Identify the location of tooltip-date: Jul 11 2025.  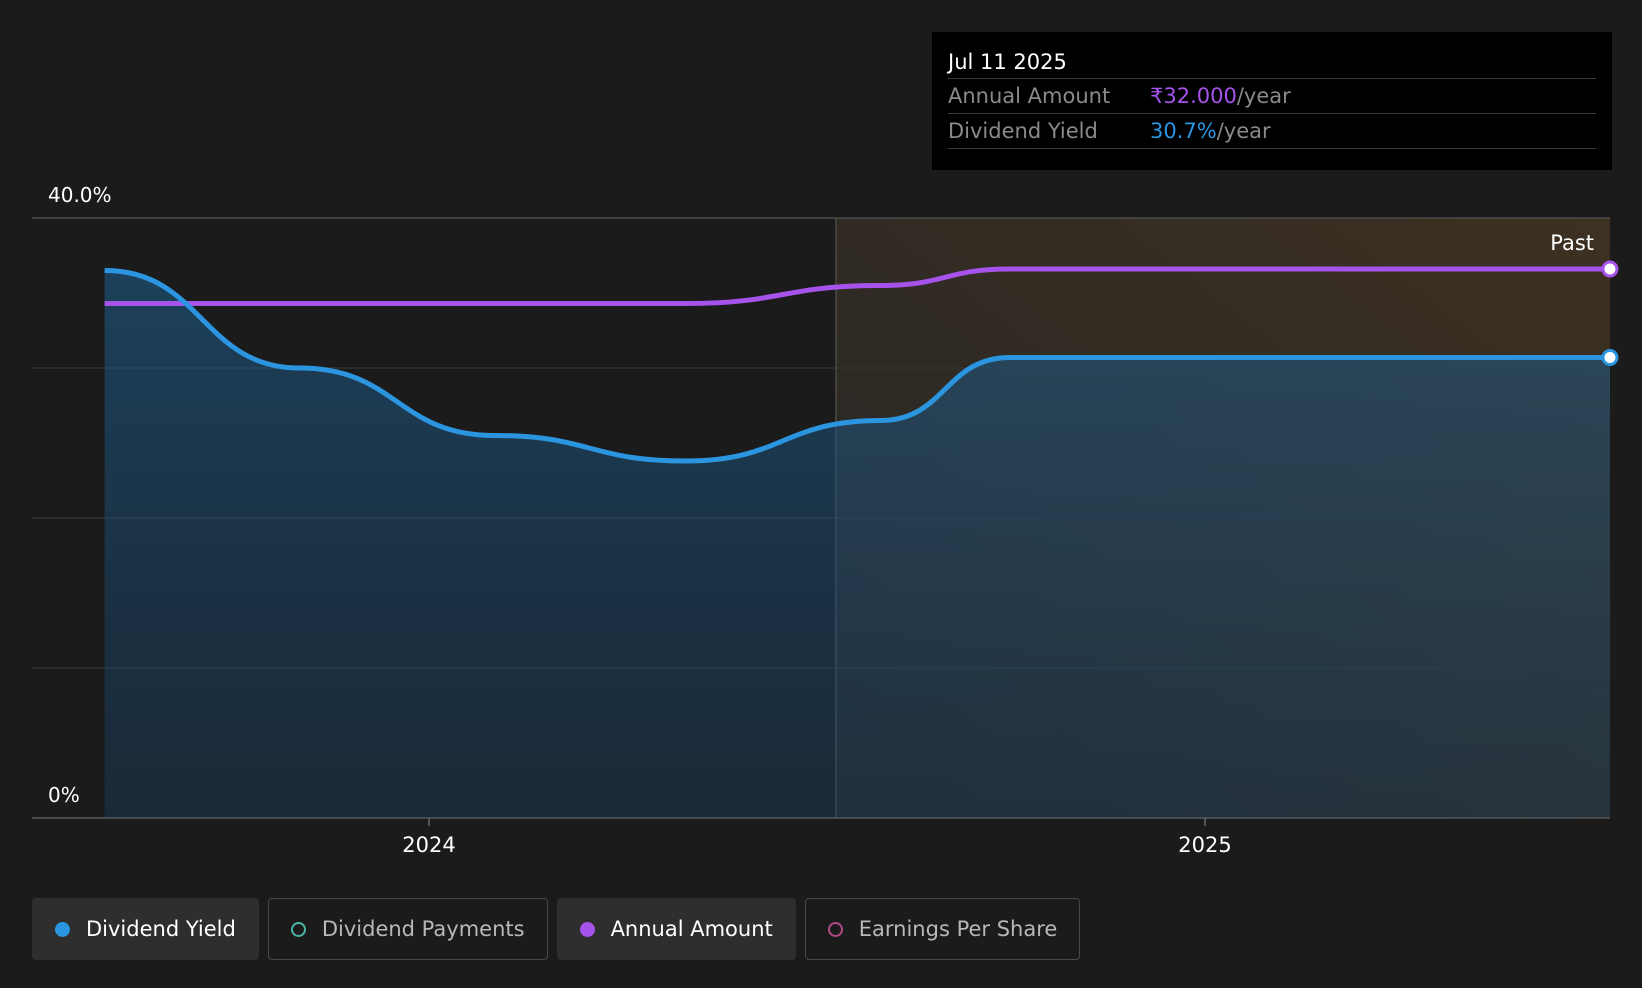
(1272, 62).